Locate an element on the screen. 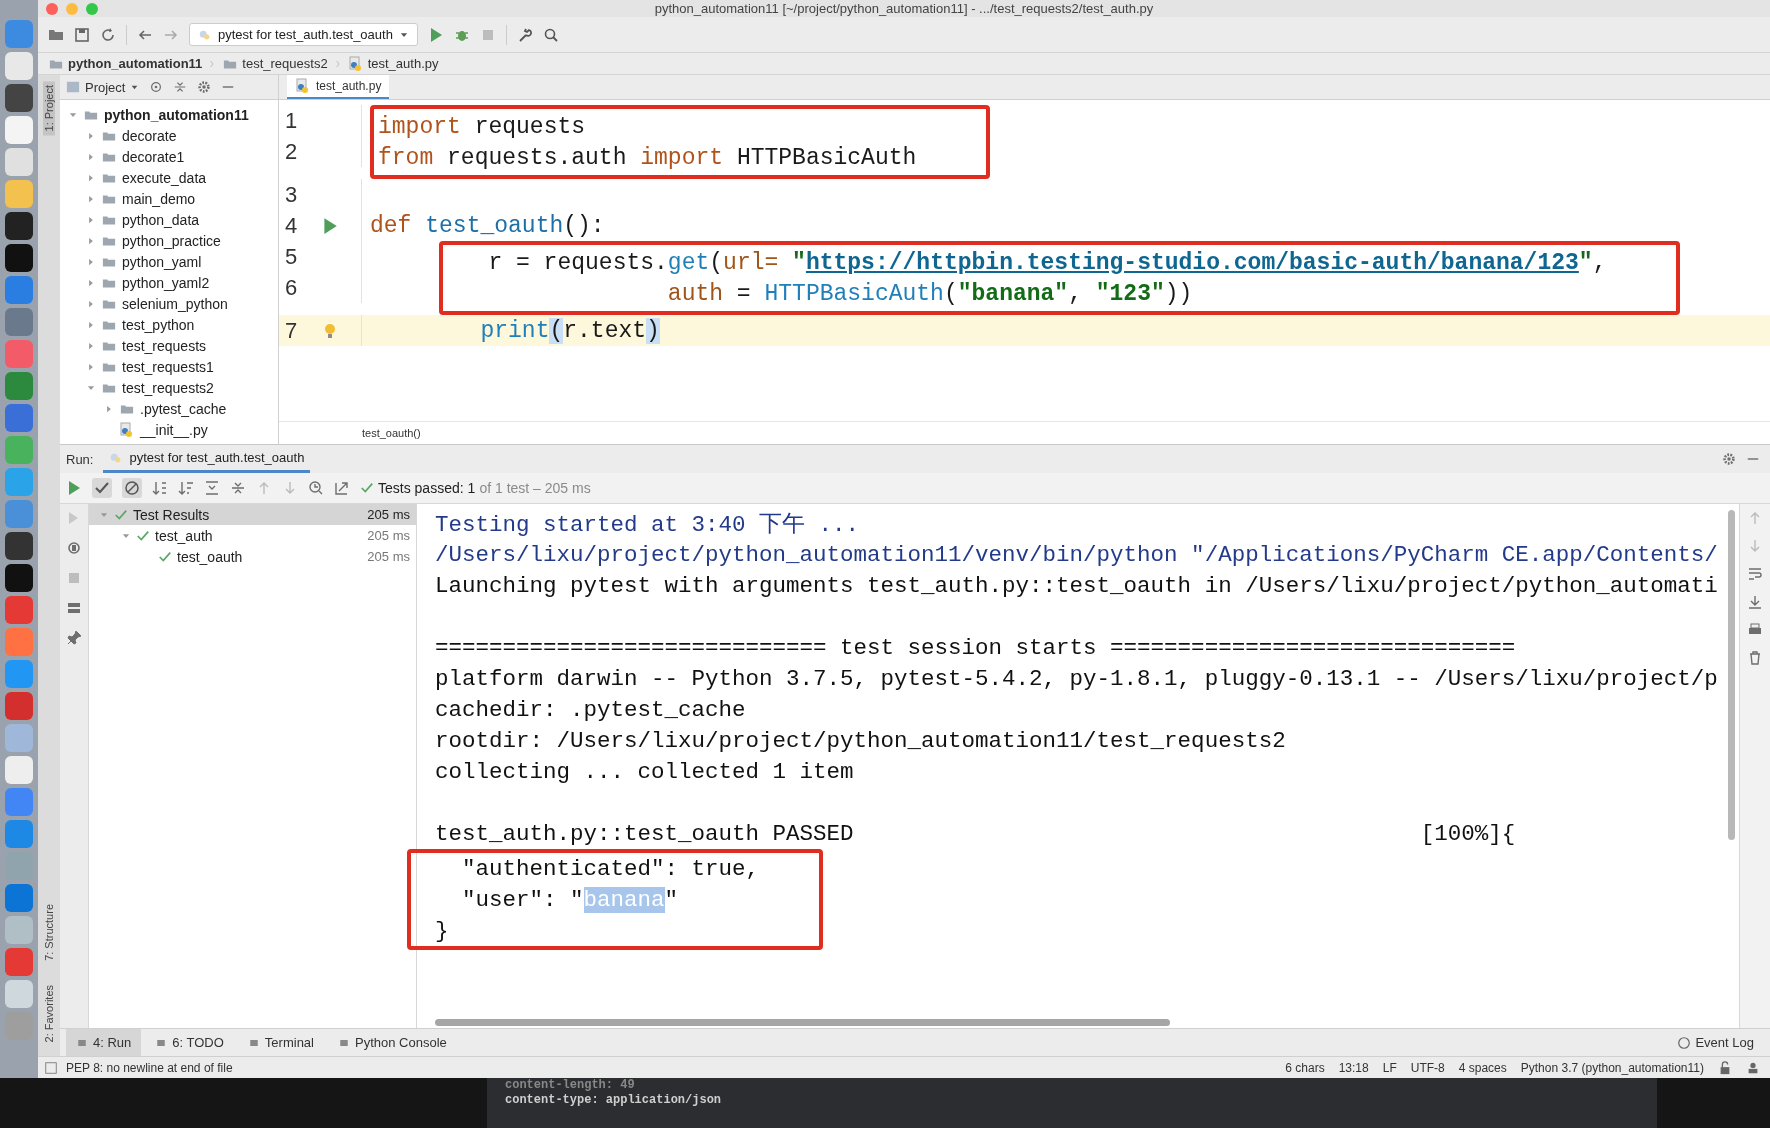 Image resolution: width=1770 pixels, height=1128 pixels. terminal-line: content-type: application/json is located at coordinates (614, 1100).